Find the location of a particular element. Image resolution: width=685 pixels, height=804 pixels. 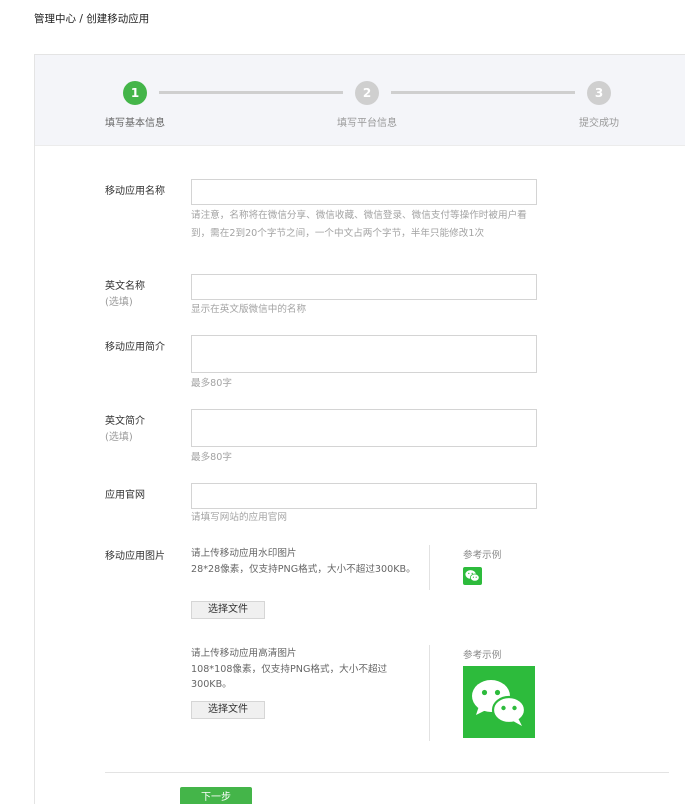

form-footer-divider is located at coordinates (387, 772).